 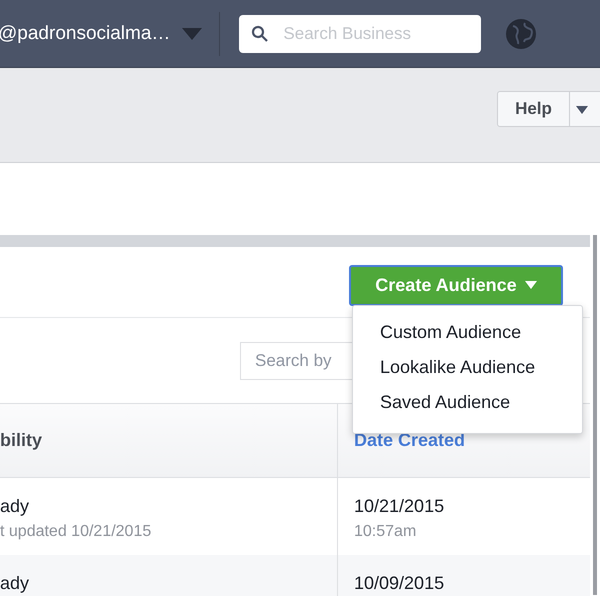 What do you see at coordinates (260, 33) in the screenshot?
I see `search-icon` at bounding box center [260, 33].